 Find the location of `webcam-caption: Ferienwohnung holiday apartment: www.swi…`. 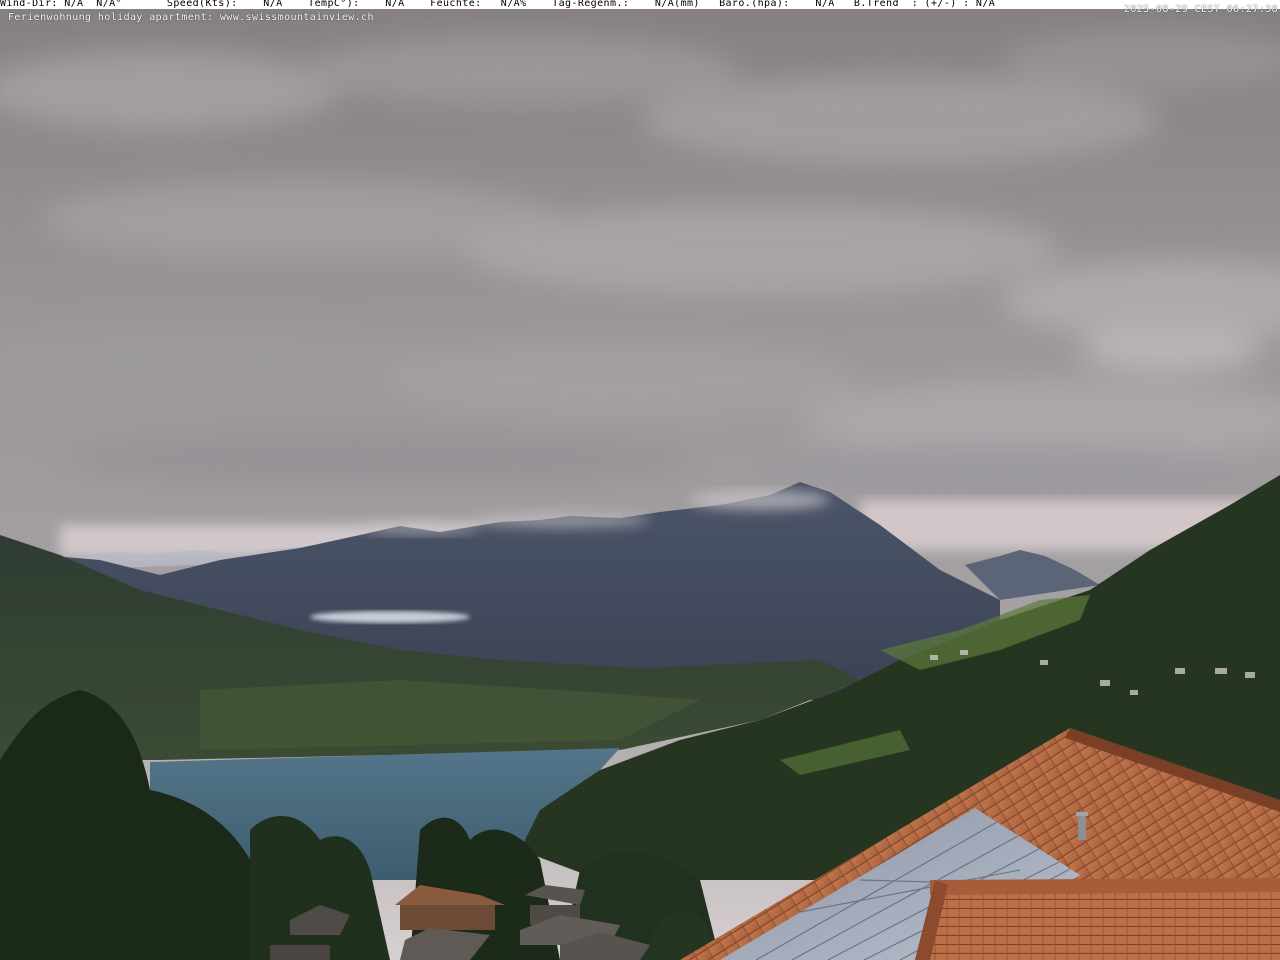

webcam-caption: Ferienwohnung holiday apartment: www.swi… is located at coordinates (191, 17).